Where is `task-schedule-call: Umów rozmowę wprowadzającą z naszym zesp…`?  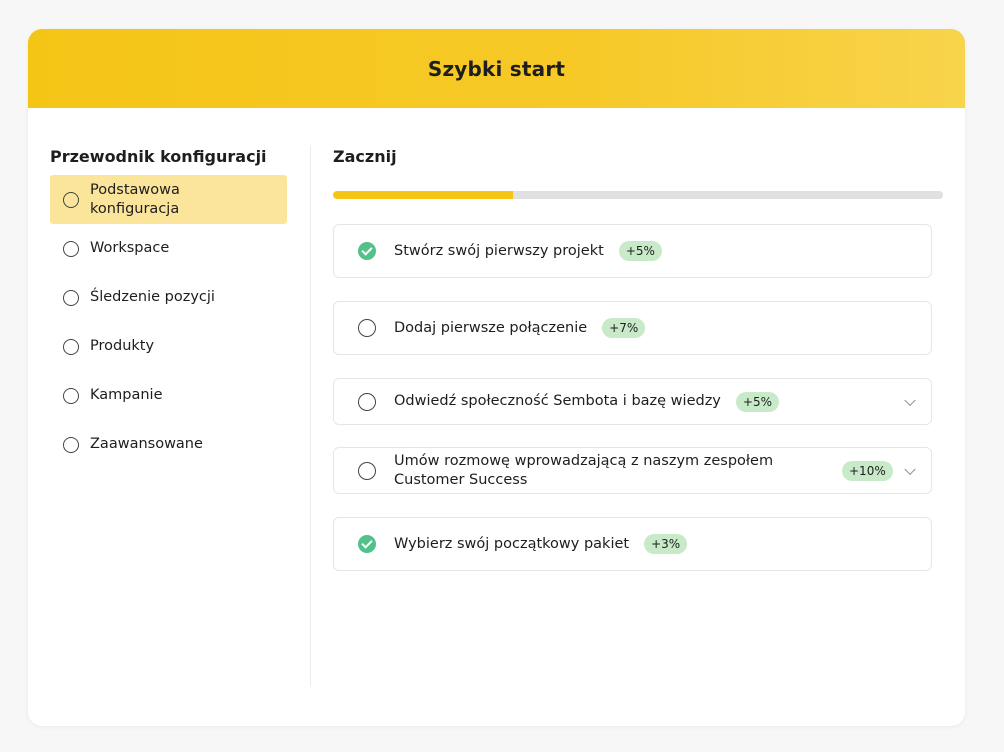
task-schedule-call: Umów rozmowę wprowadzającą z naszym zesp… is located at coordinates (632, 470).